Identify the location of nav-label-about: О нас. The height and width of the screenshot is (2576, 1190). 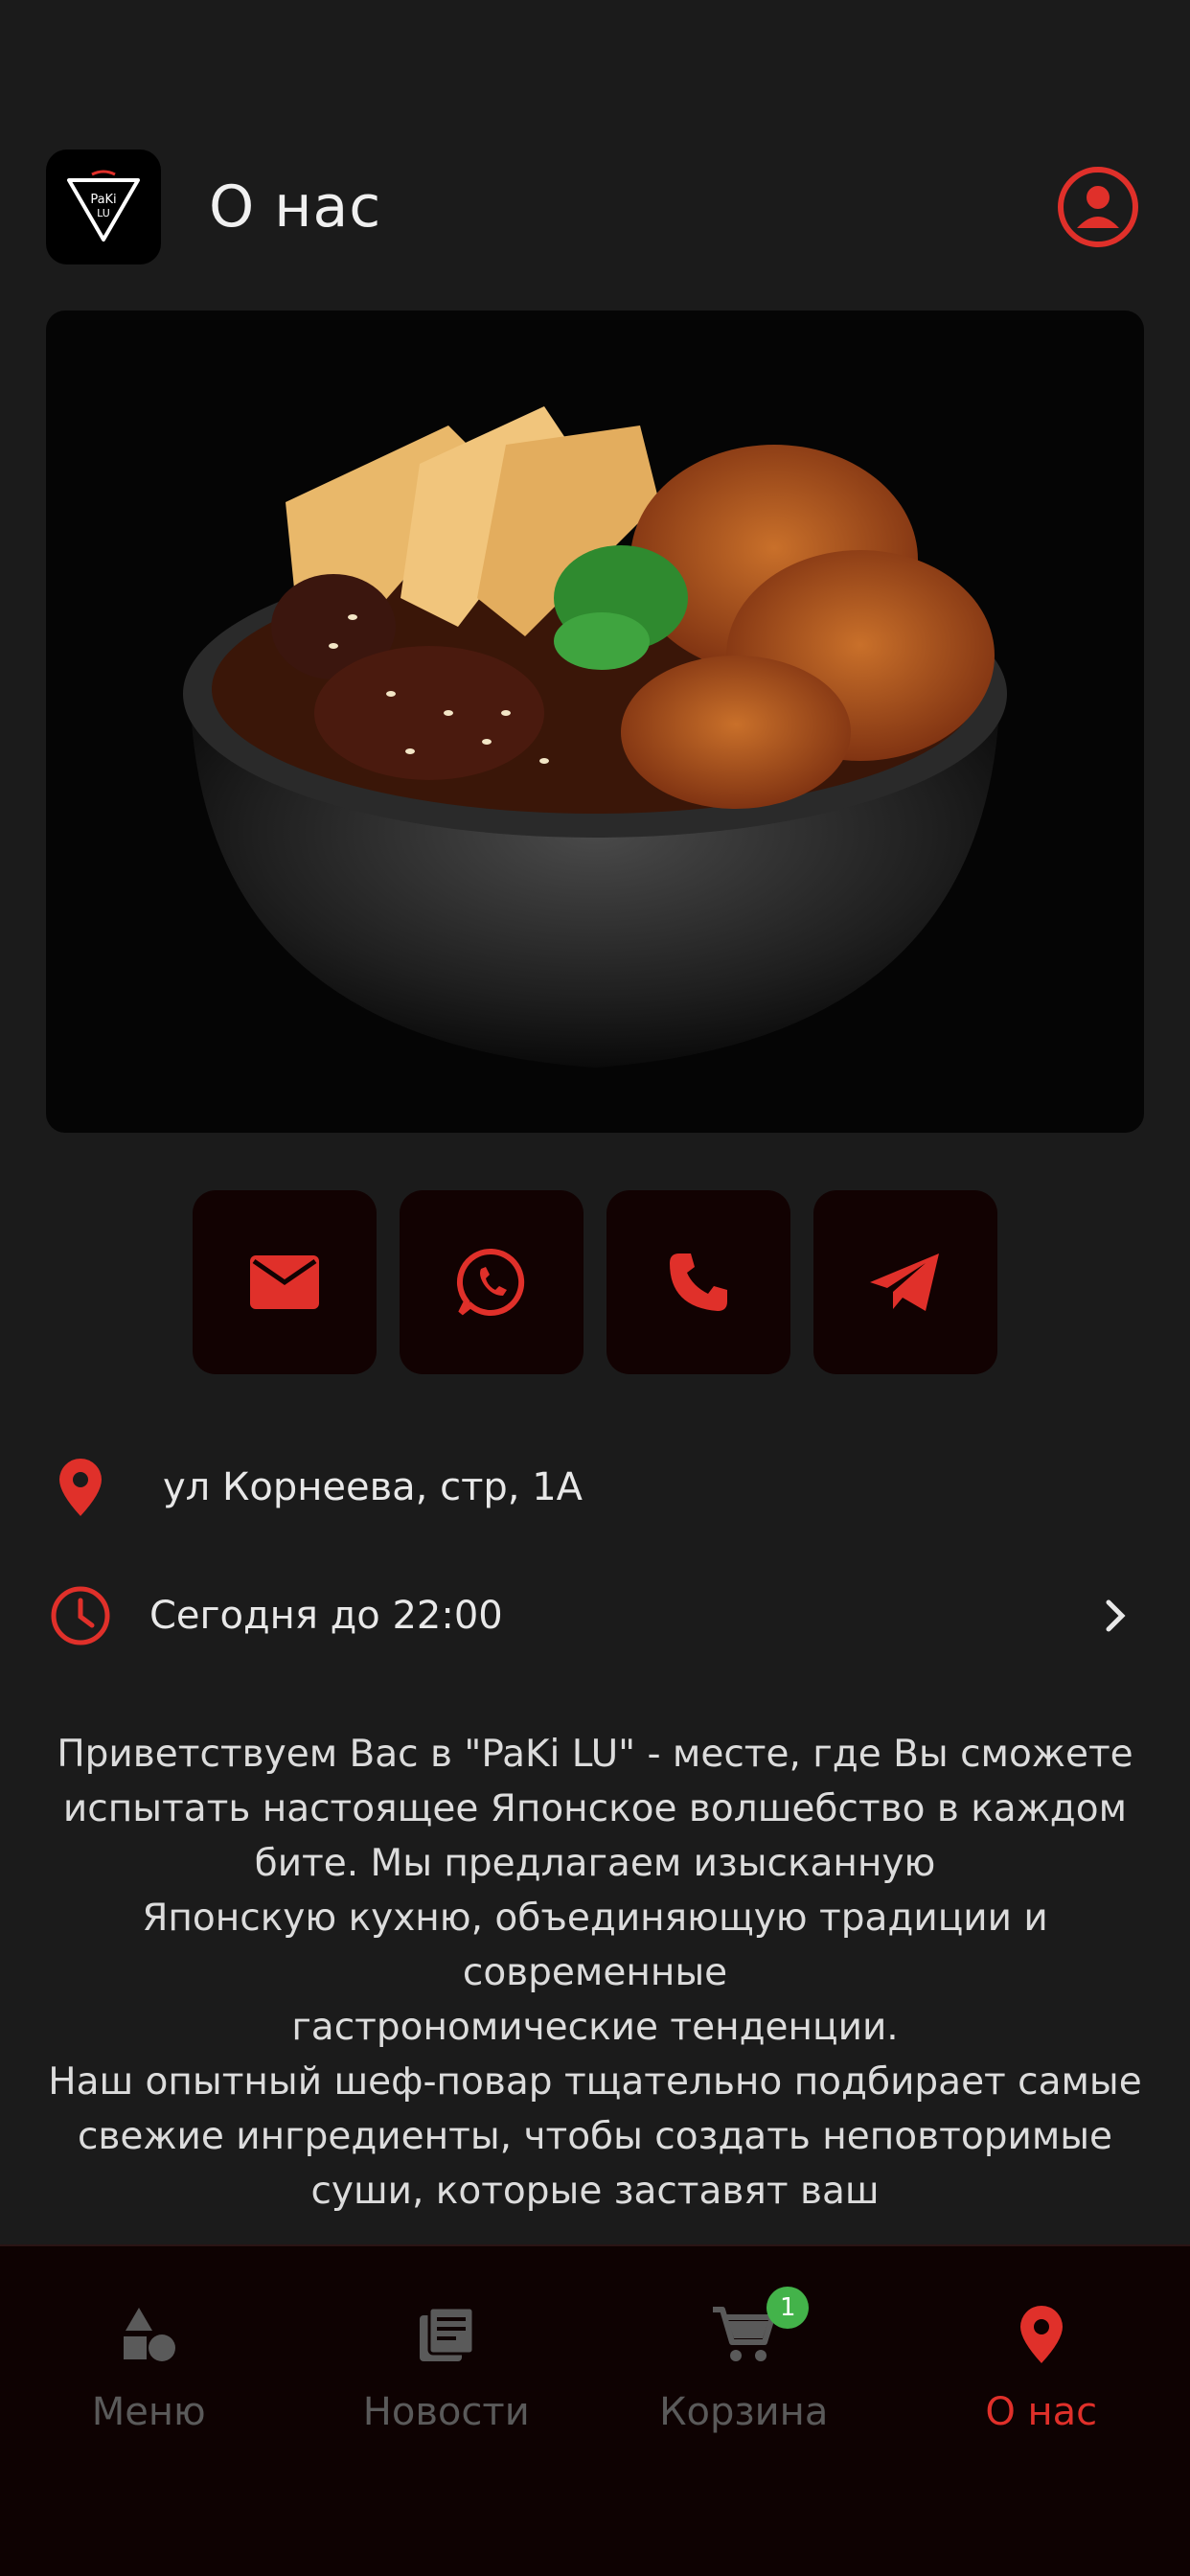
(1041, 2412).